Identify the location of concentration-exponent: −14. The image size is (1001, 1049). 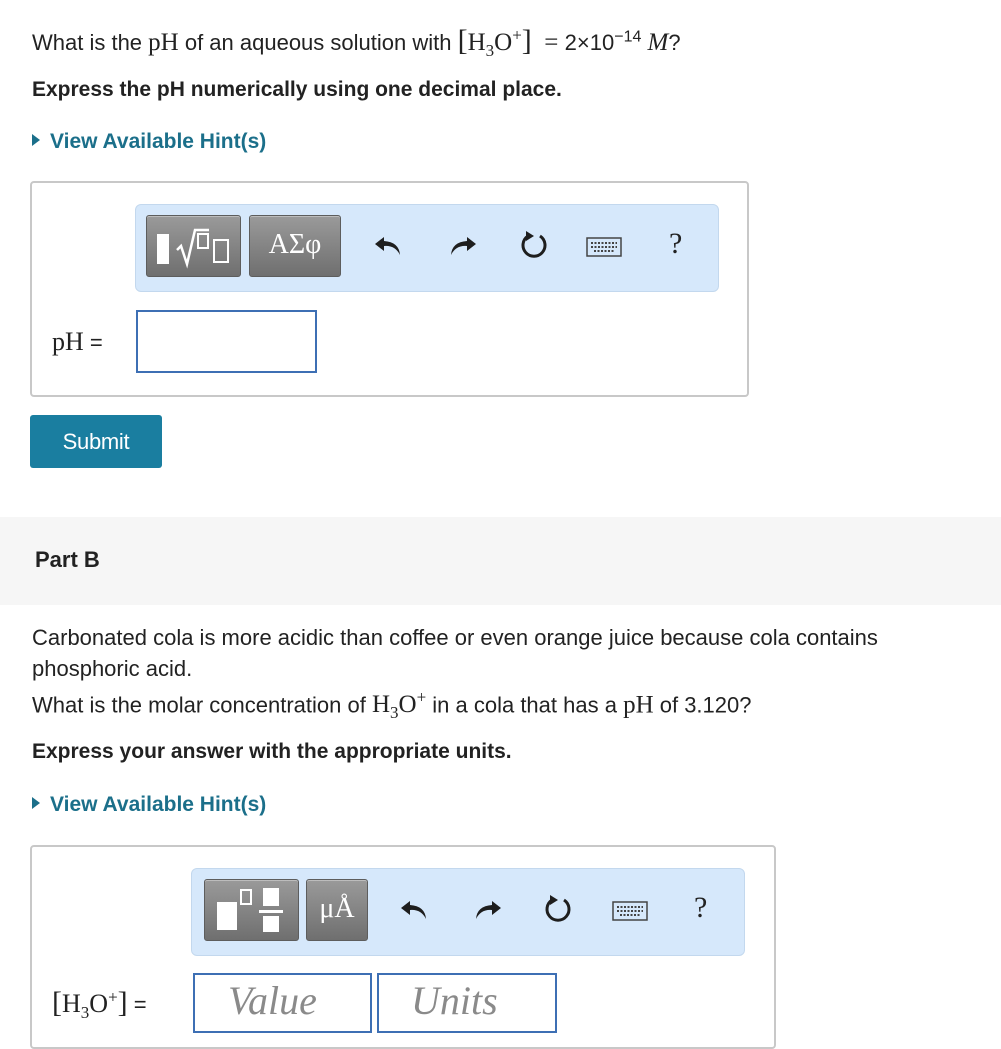
(628, 37).